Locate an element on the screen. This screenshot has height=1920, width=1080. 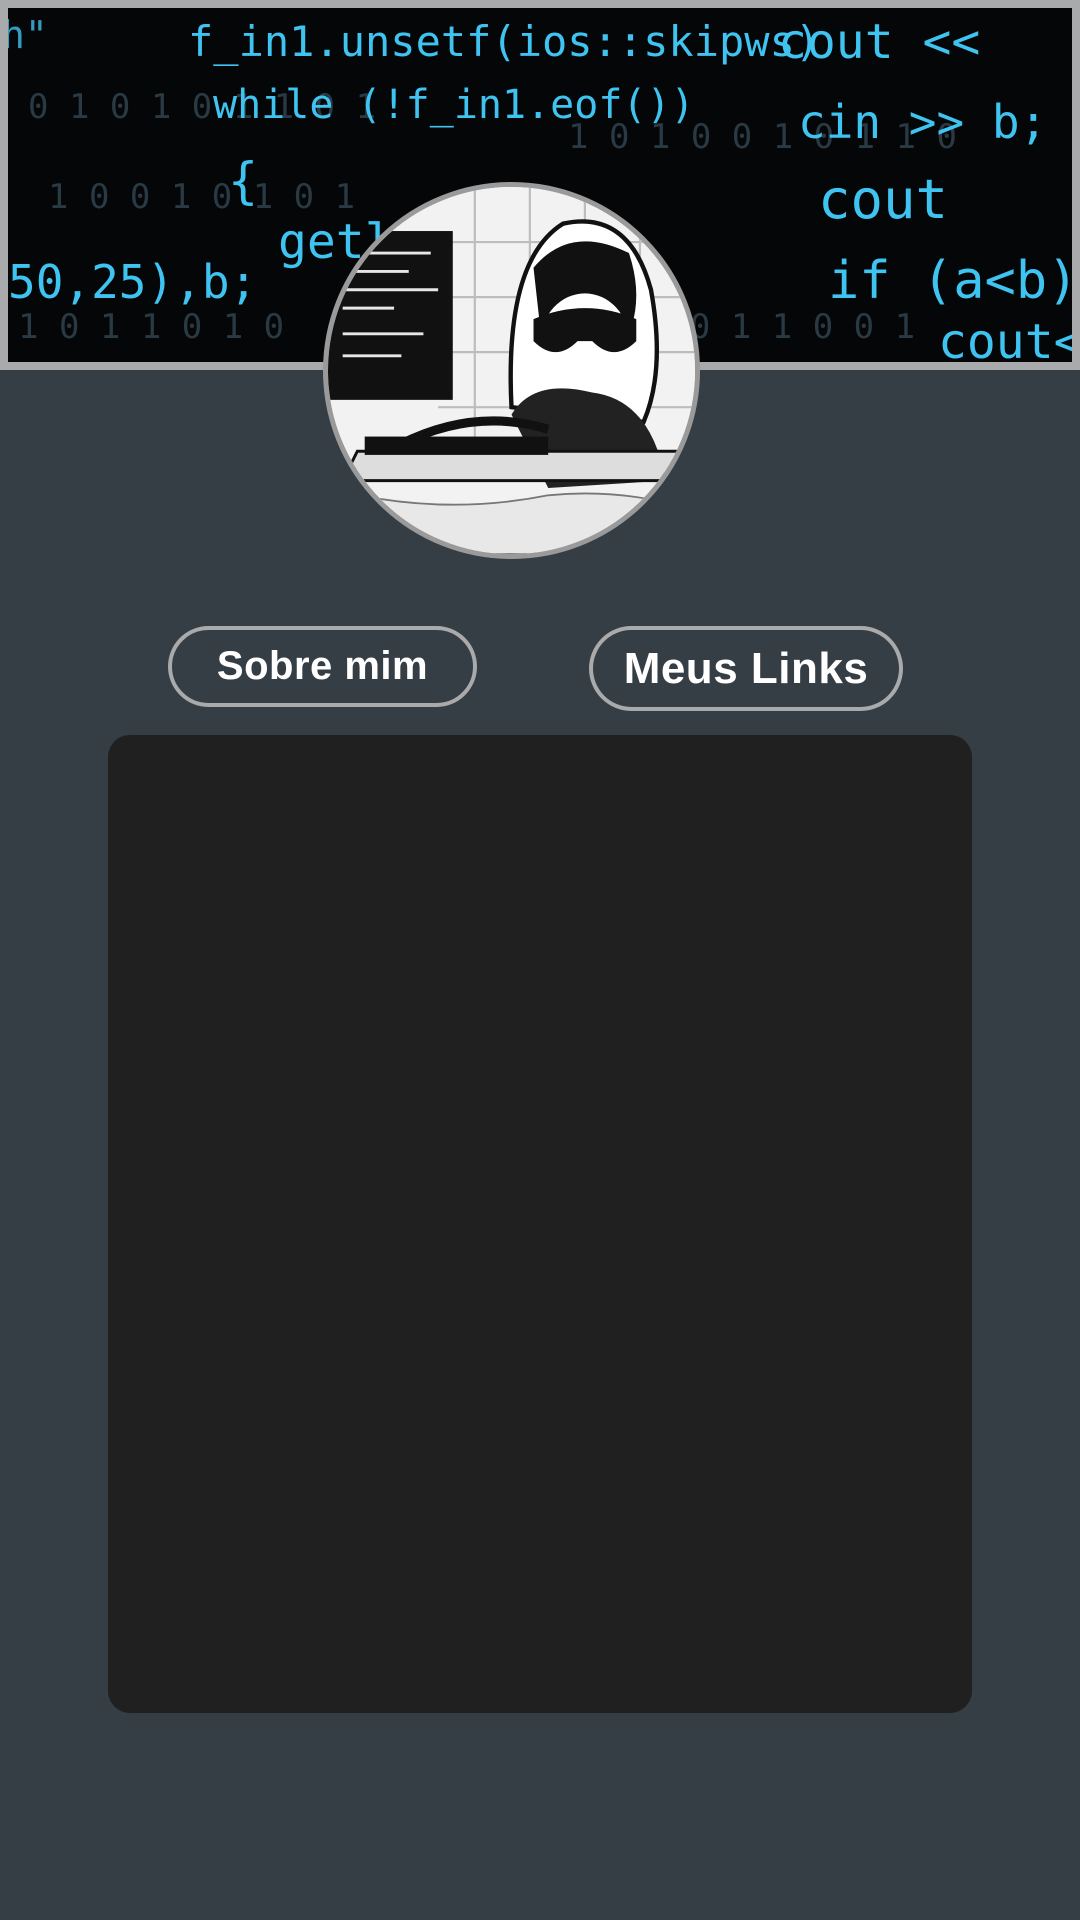
profile-avatar is located at coordinates (511, 370).